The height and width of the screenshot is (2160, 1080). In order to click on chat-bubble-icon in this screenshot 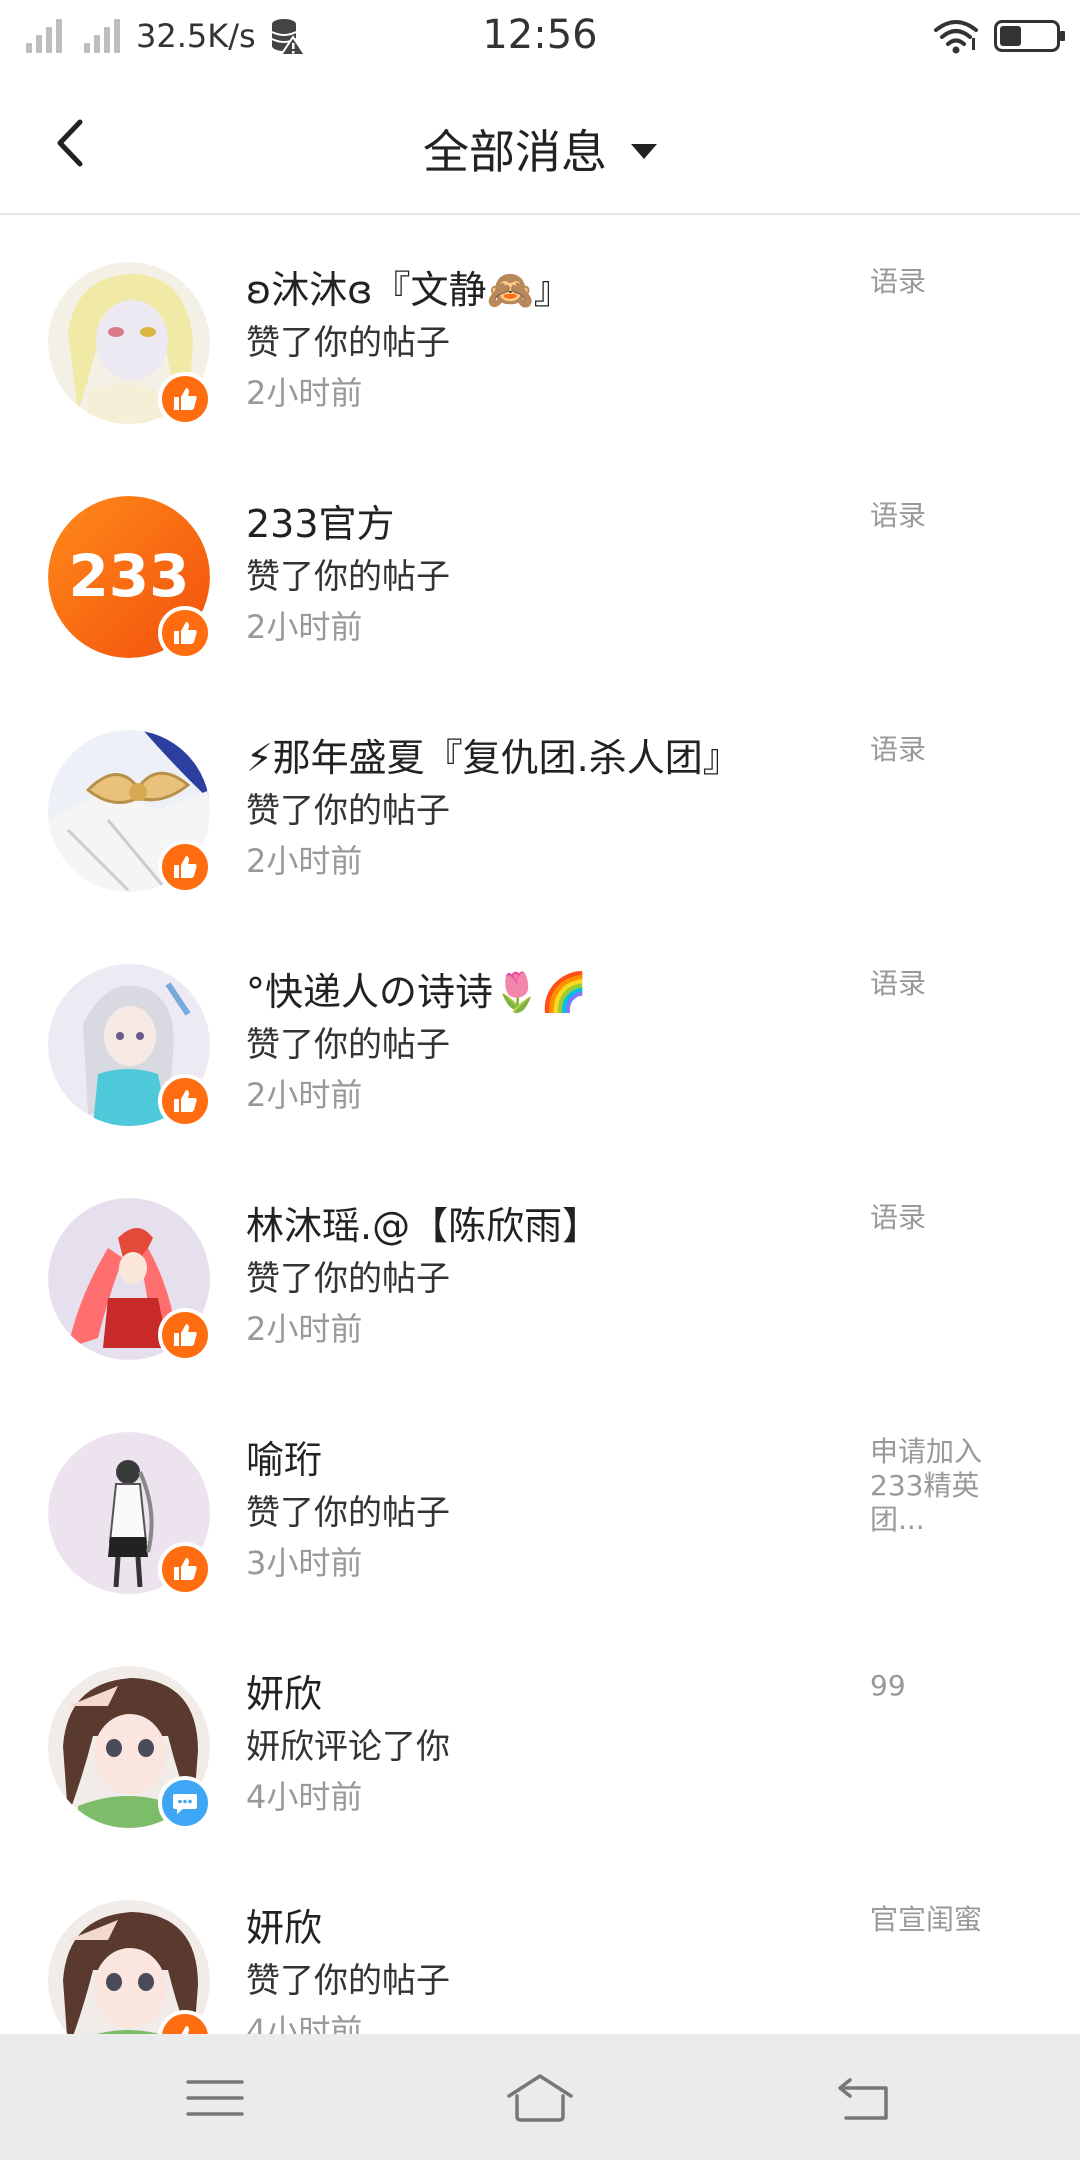, I will do `click(185, 1804)`.